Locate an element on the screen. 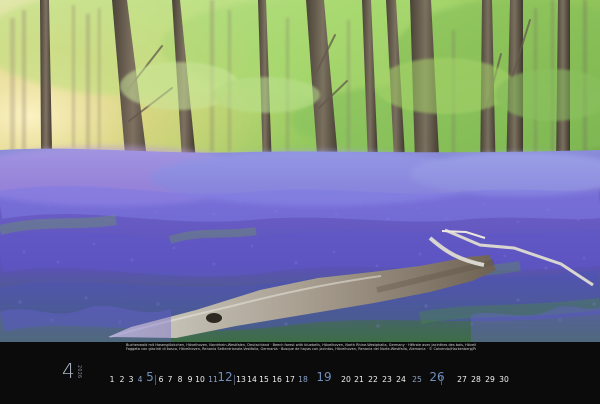 Image resolution: width=600 pixels, height=404 pixels. month-number: 4 is located at coordinates (68, 371).